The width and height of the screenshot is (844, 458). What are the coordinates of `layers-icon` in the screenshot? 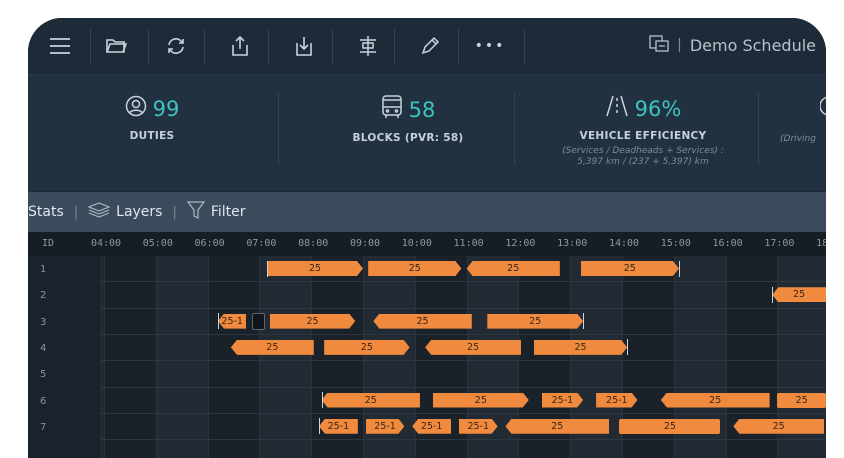 It's located at (99, 212).